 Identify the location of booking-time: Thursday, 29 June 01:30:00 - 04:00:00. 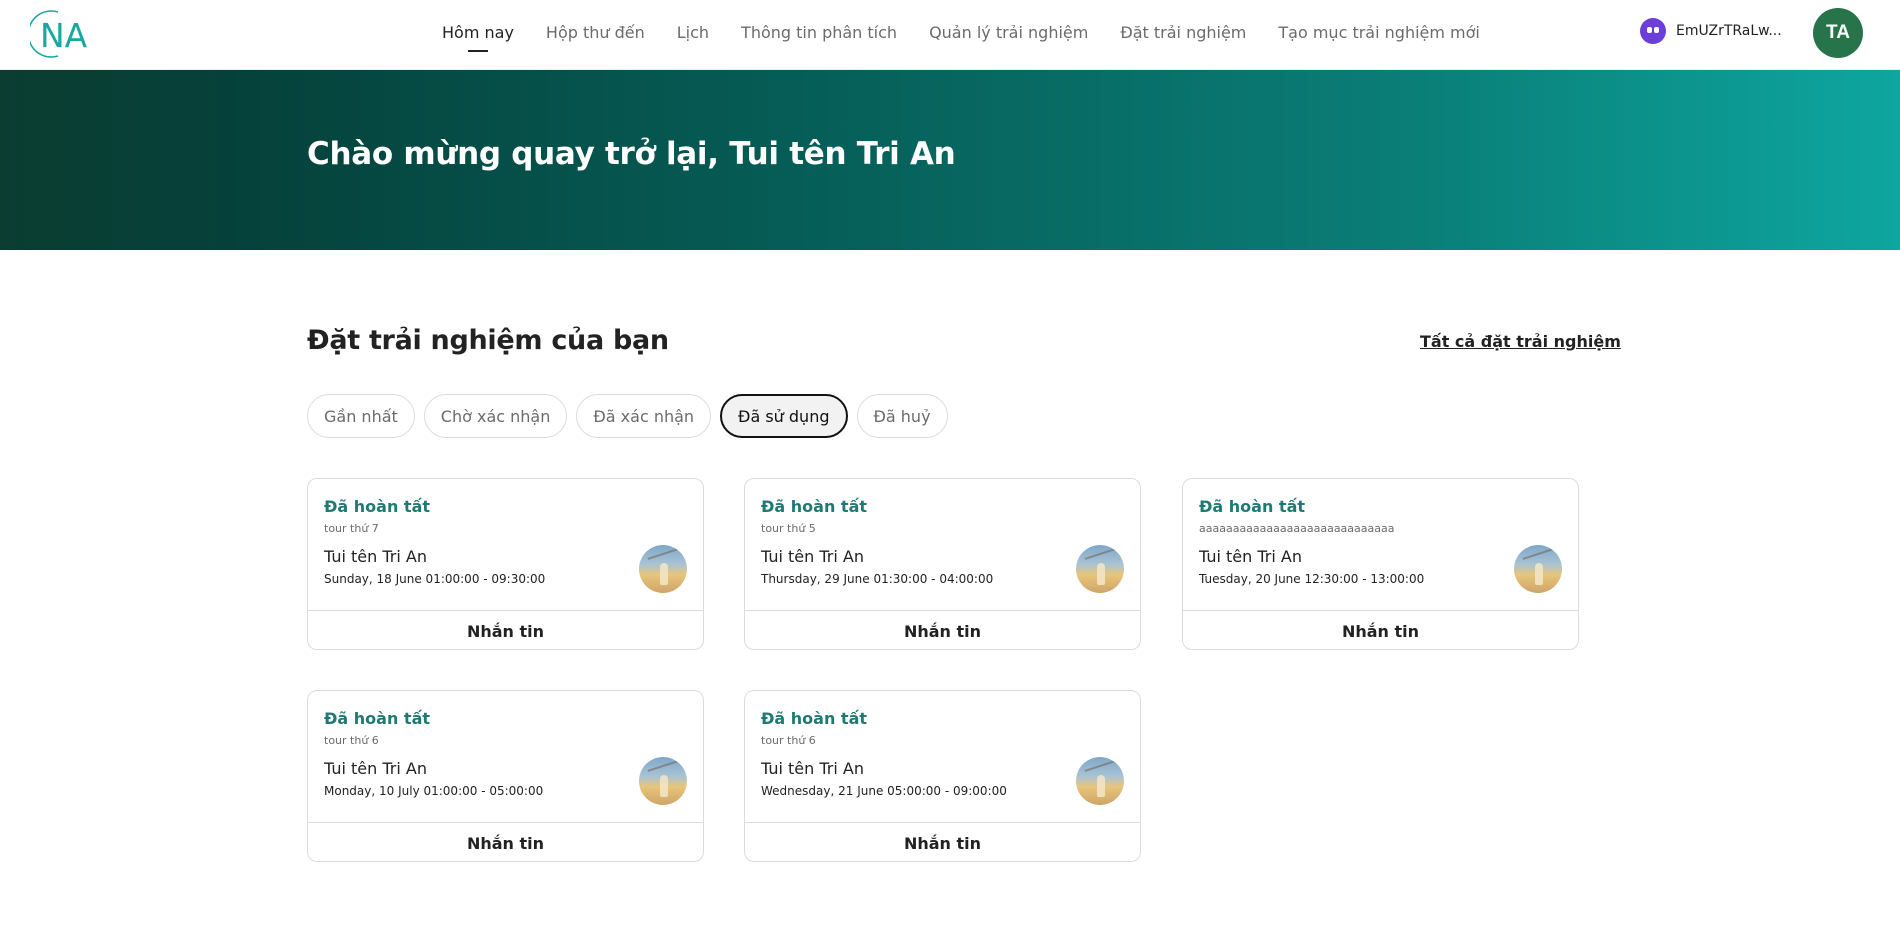
(877, 579).